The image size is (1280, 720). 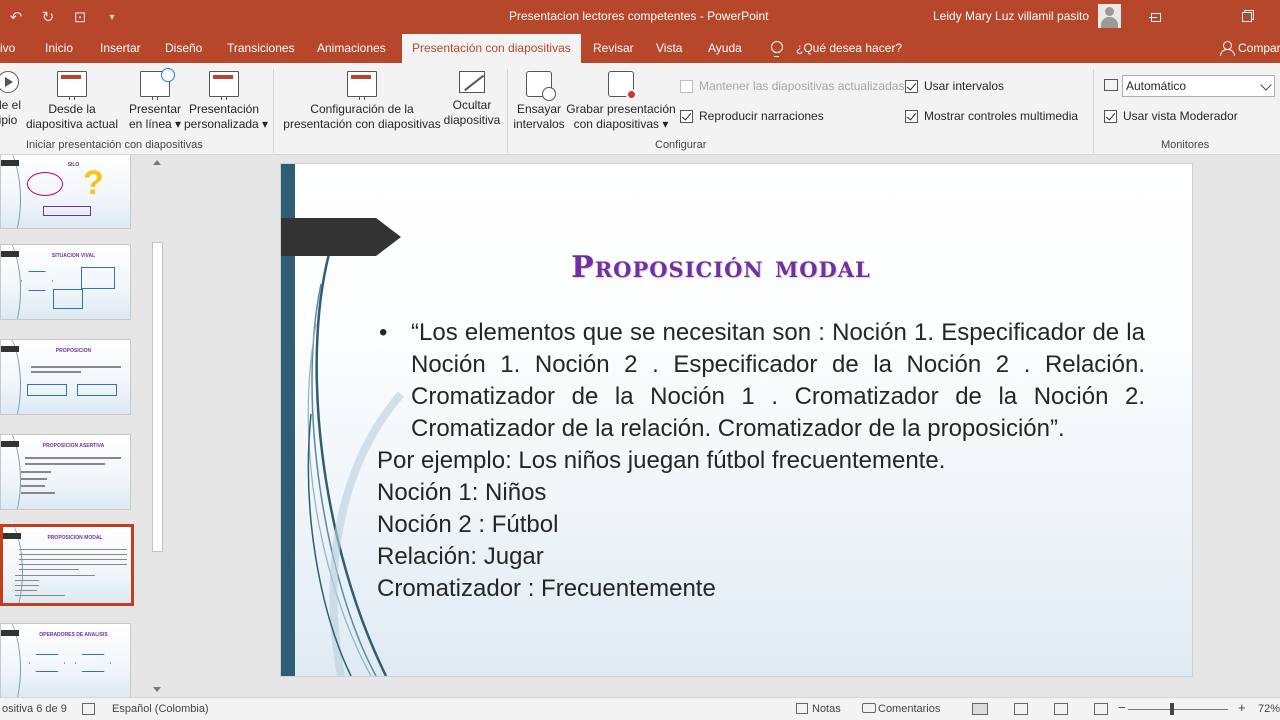 What do you see at coordinates (909, 709) in the screenshot?
I see `comments-button: Comentarios` at bounding box center [909, 709].